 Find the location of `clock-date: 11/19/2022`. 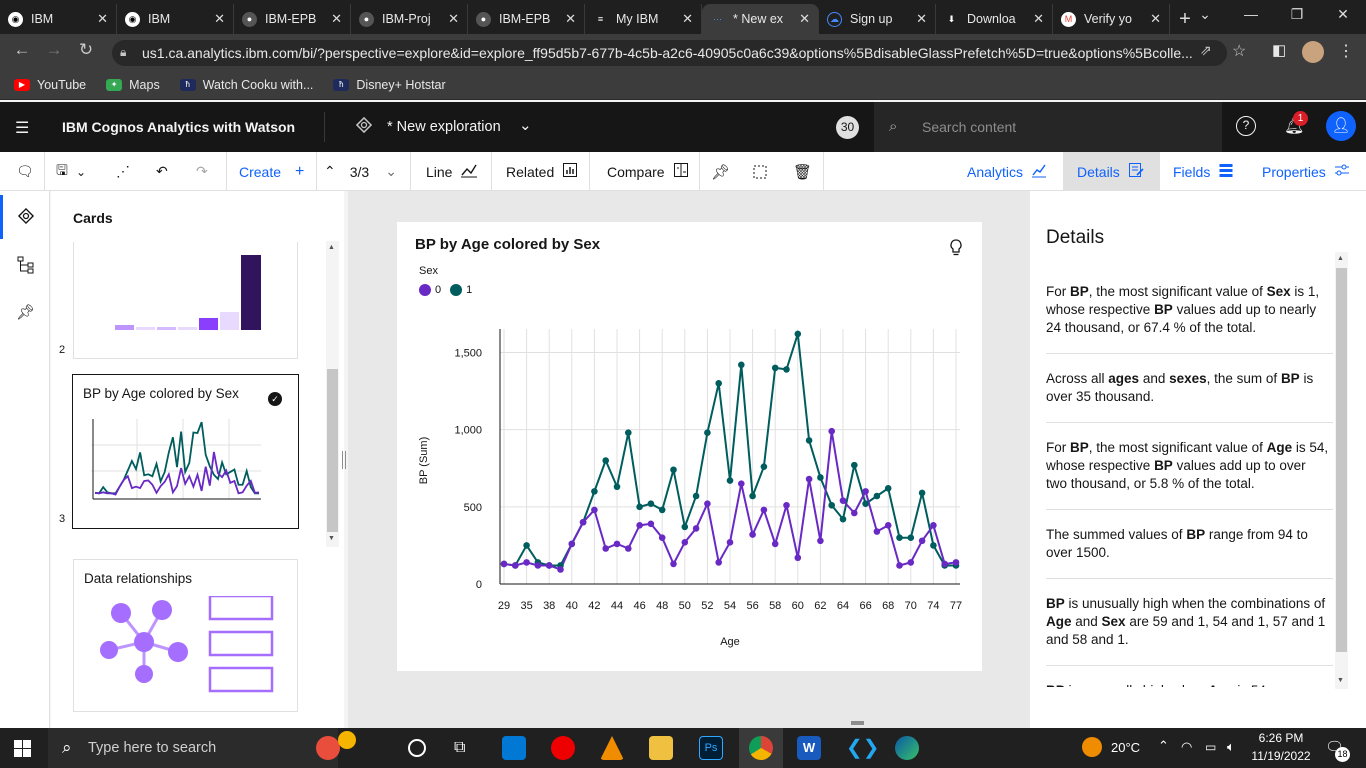

clock-date: 11/19/2022 is located at coordinates (1281, 756).